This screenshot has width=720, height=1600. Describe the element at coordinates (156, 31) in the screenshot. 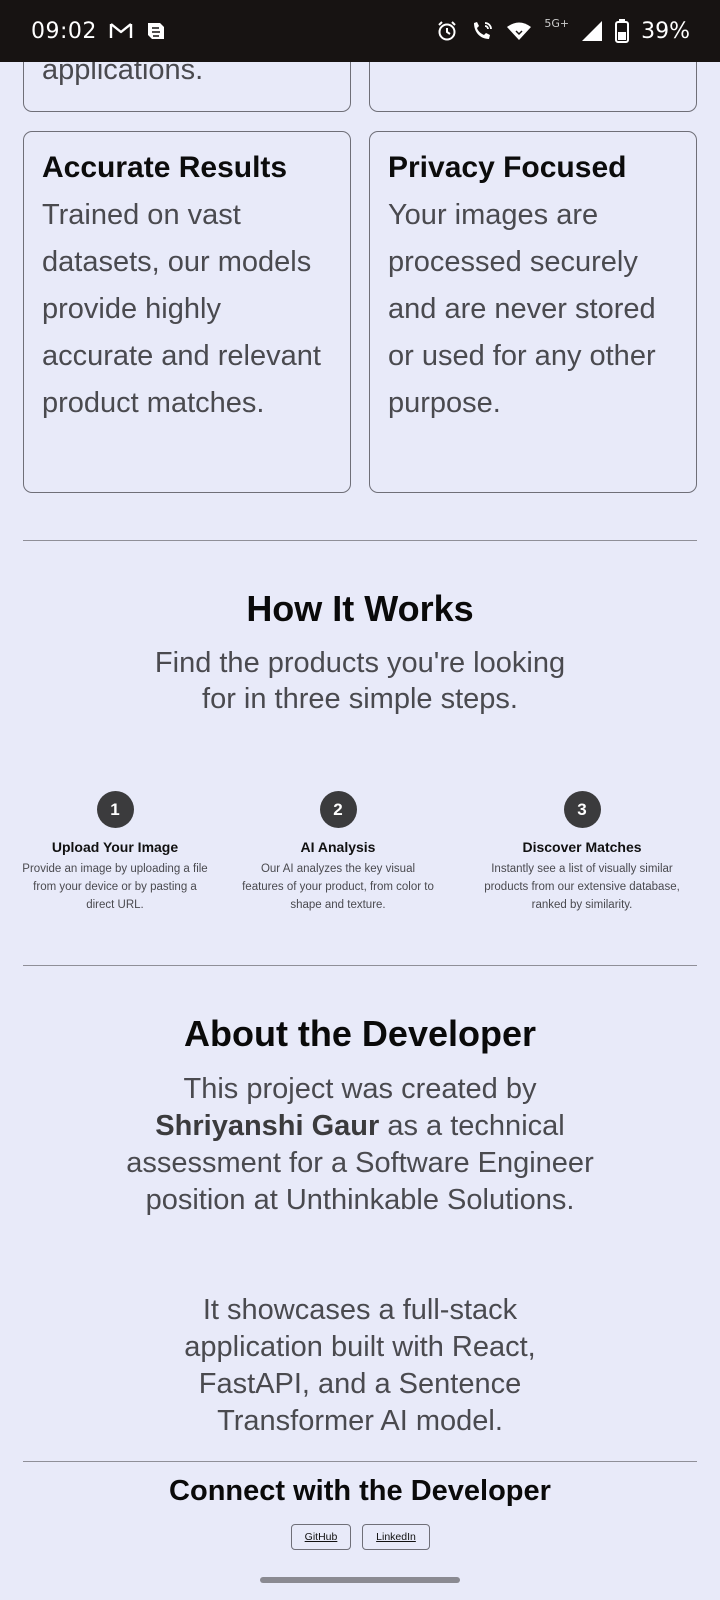

I see `app-icon` at that location.